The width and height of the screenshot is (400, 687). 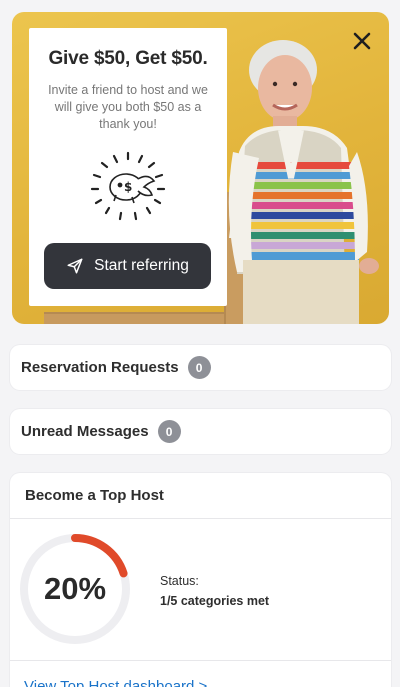 I want to click on unread-messages-row: Unread Messages 0, so click(x=200, y=431).